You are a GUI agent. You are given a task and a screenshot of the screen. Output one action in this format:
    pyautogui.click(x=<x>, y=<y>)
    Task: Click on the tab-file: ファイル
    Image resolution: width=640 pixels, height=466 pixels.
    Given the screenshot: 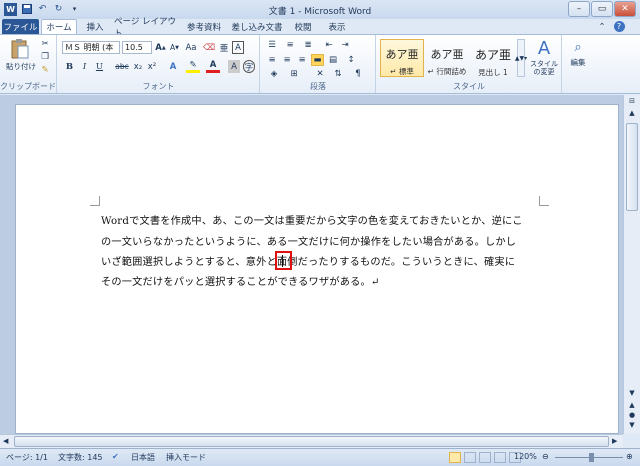 What is the action you would take?
    pyautogui.click(x=20, y=26)
    